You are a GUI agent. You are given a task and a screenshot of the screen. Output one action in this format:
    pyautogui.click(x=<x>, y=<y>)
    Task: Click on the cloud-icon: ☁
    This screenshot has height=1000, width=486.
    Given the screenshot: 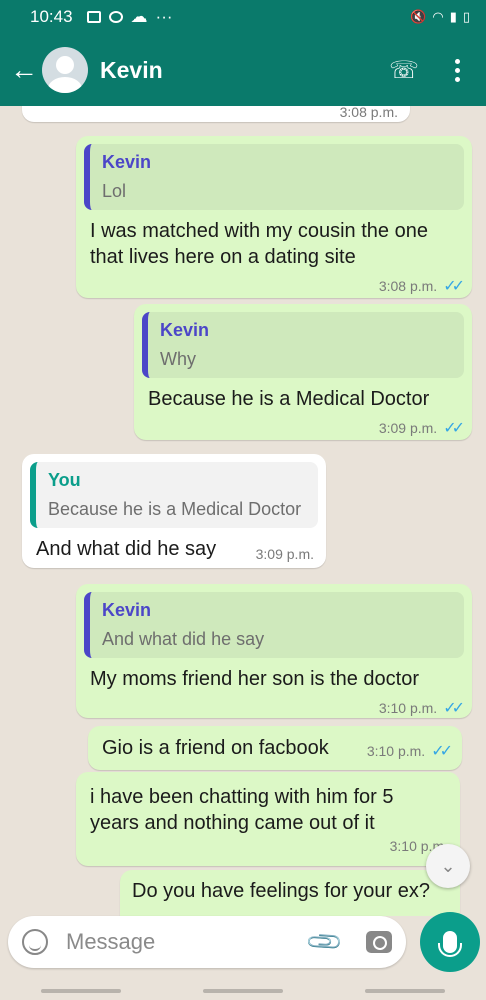 What is the action you would take?
    pyautogui.click(x=139, y=16)
    